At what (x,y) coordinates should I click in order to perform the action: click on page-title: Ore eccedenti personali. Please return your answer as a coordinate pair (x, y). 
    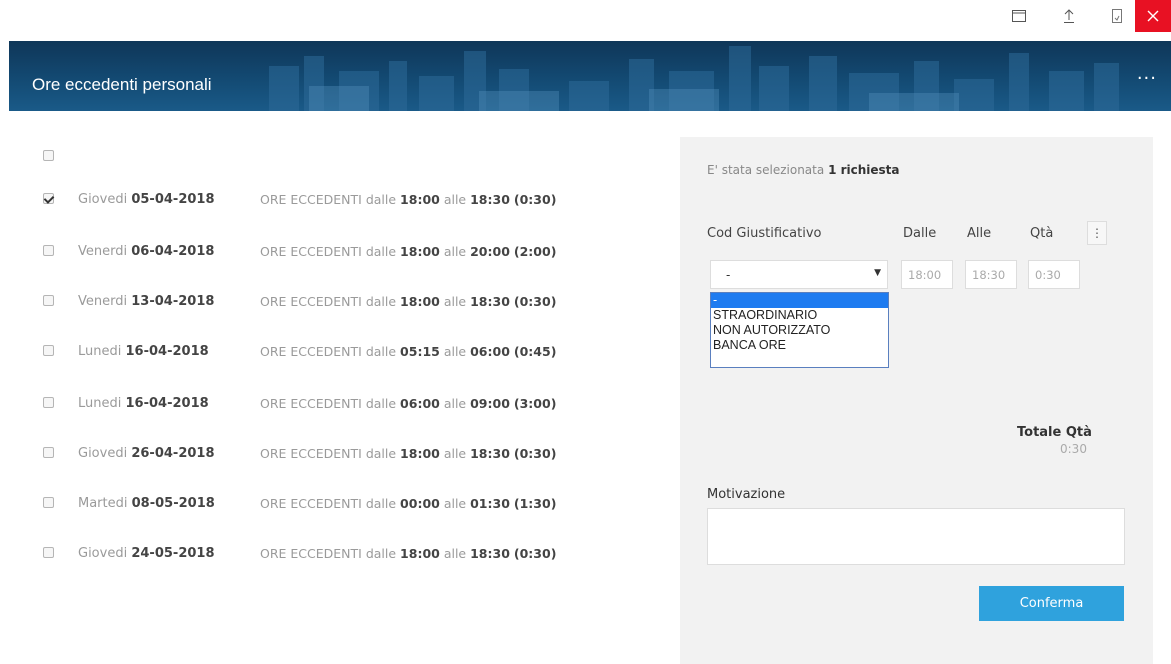
    Looking at the image, I should click on (122, 84).